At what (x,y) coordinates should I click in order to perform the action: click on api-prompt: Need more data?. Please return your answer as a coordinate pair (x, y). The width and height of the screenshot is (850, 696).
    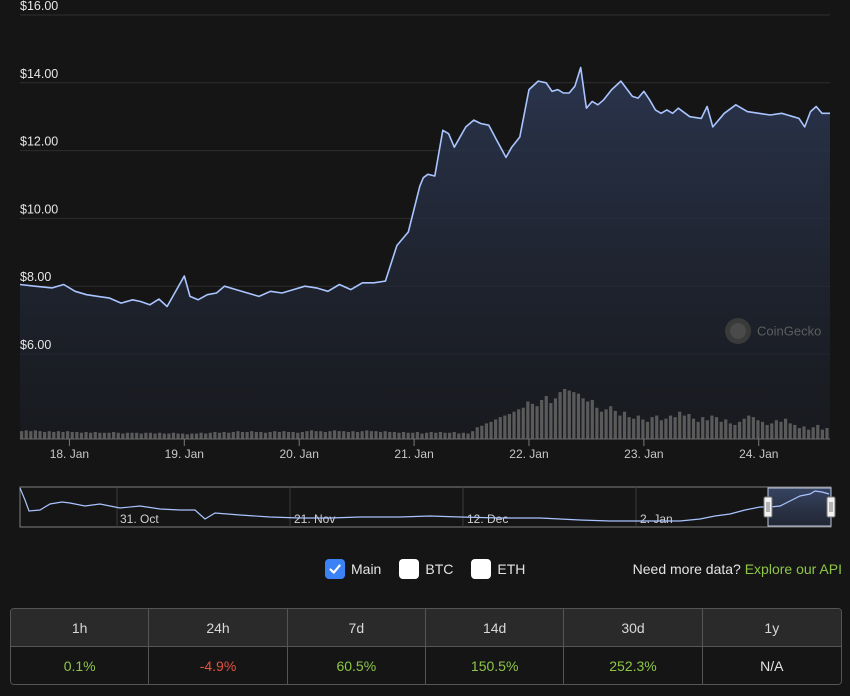
    Looking at the image, I should click on (686, 569).